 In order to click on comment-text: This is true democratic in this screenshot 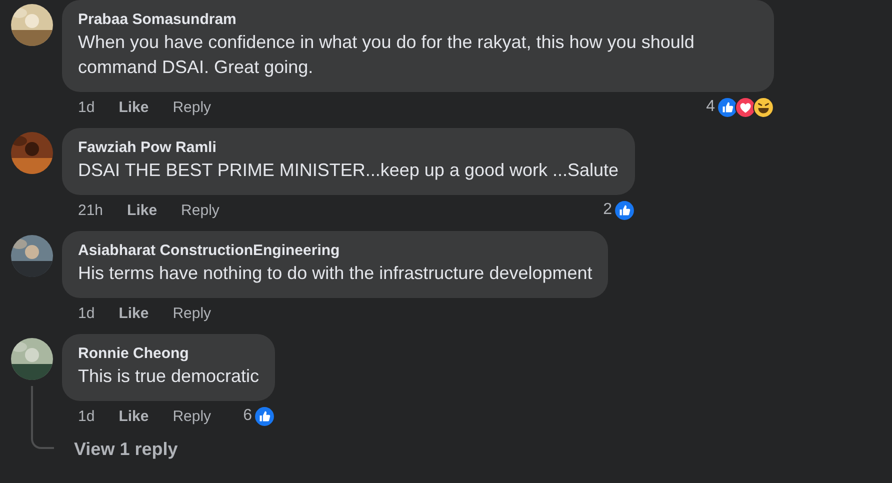, I will do `click(169, 376)`.